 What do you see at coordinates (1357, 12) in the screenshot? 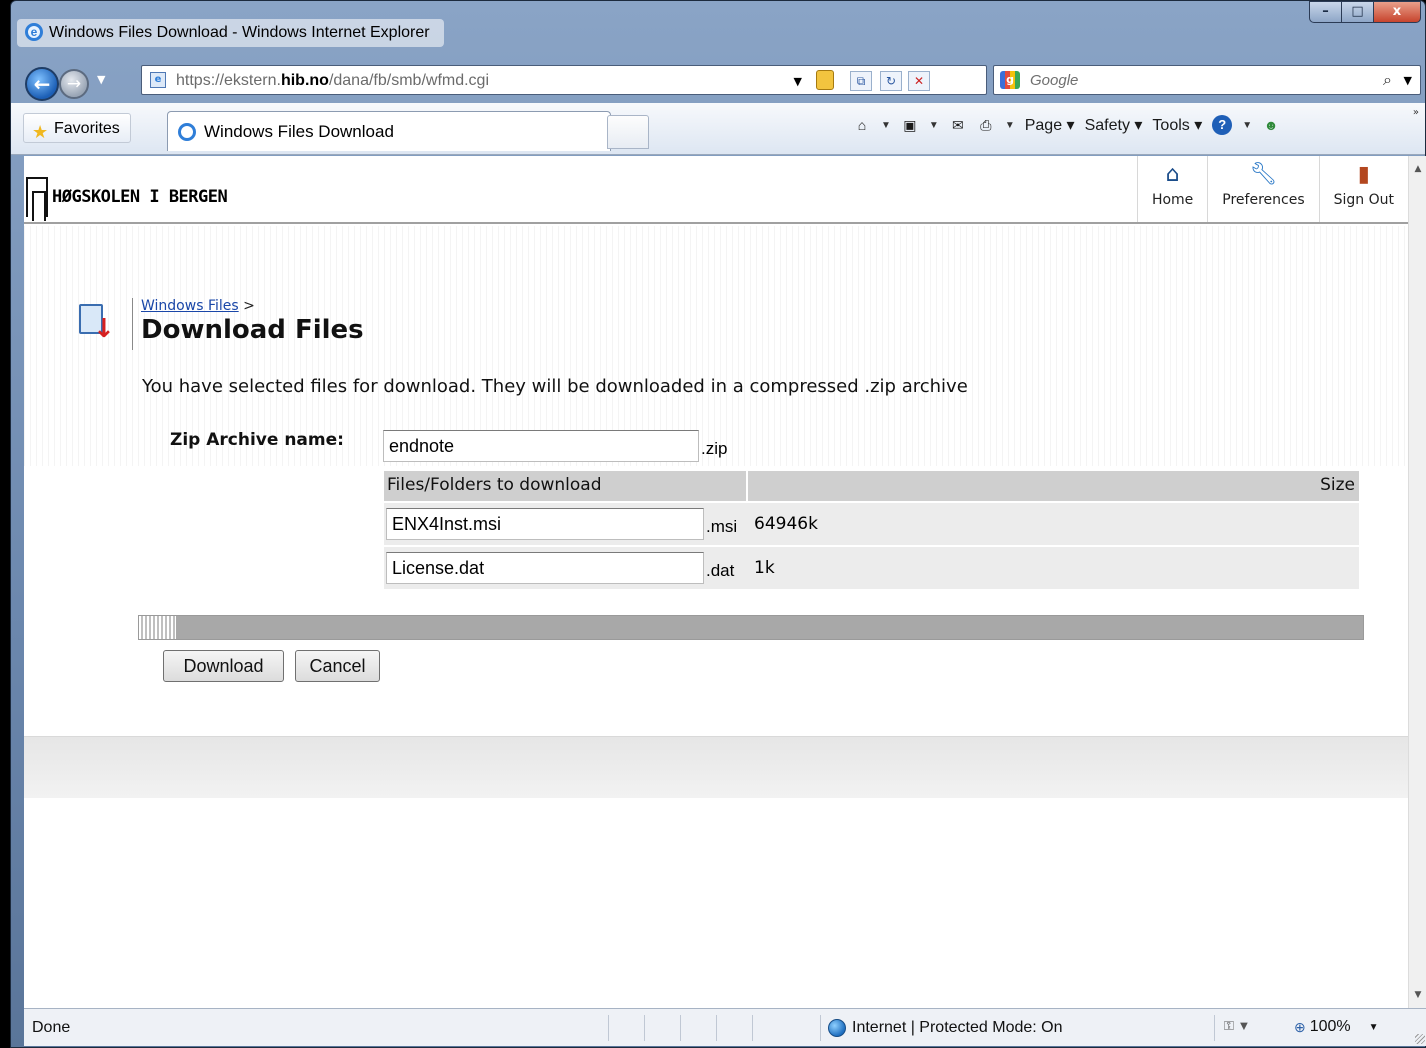
I see `maximize-button: □` at bounding box center [1357, 12].